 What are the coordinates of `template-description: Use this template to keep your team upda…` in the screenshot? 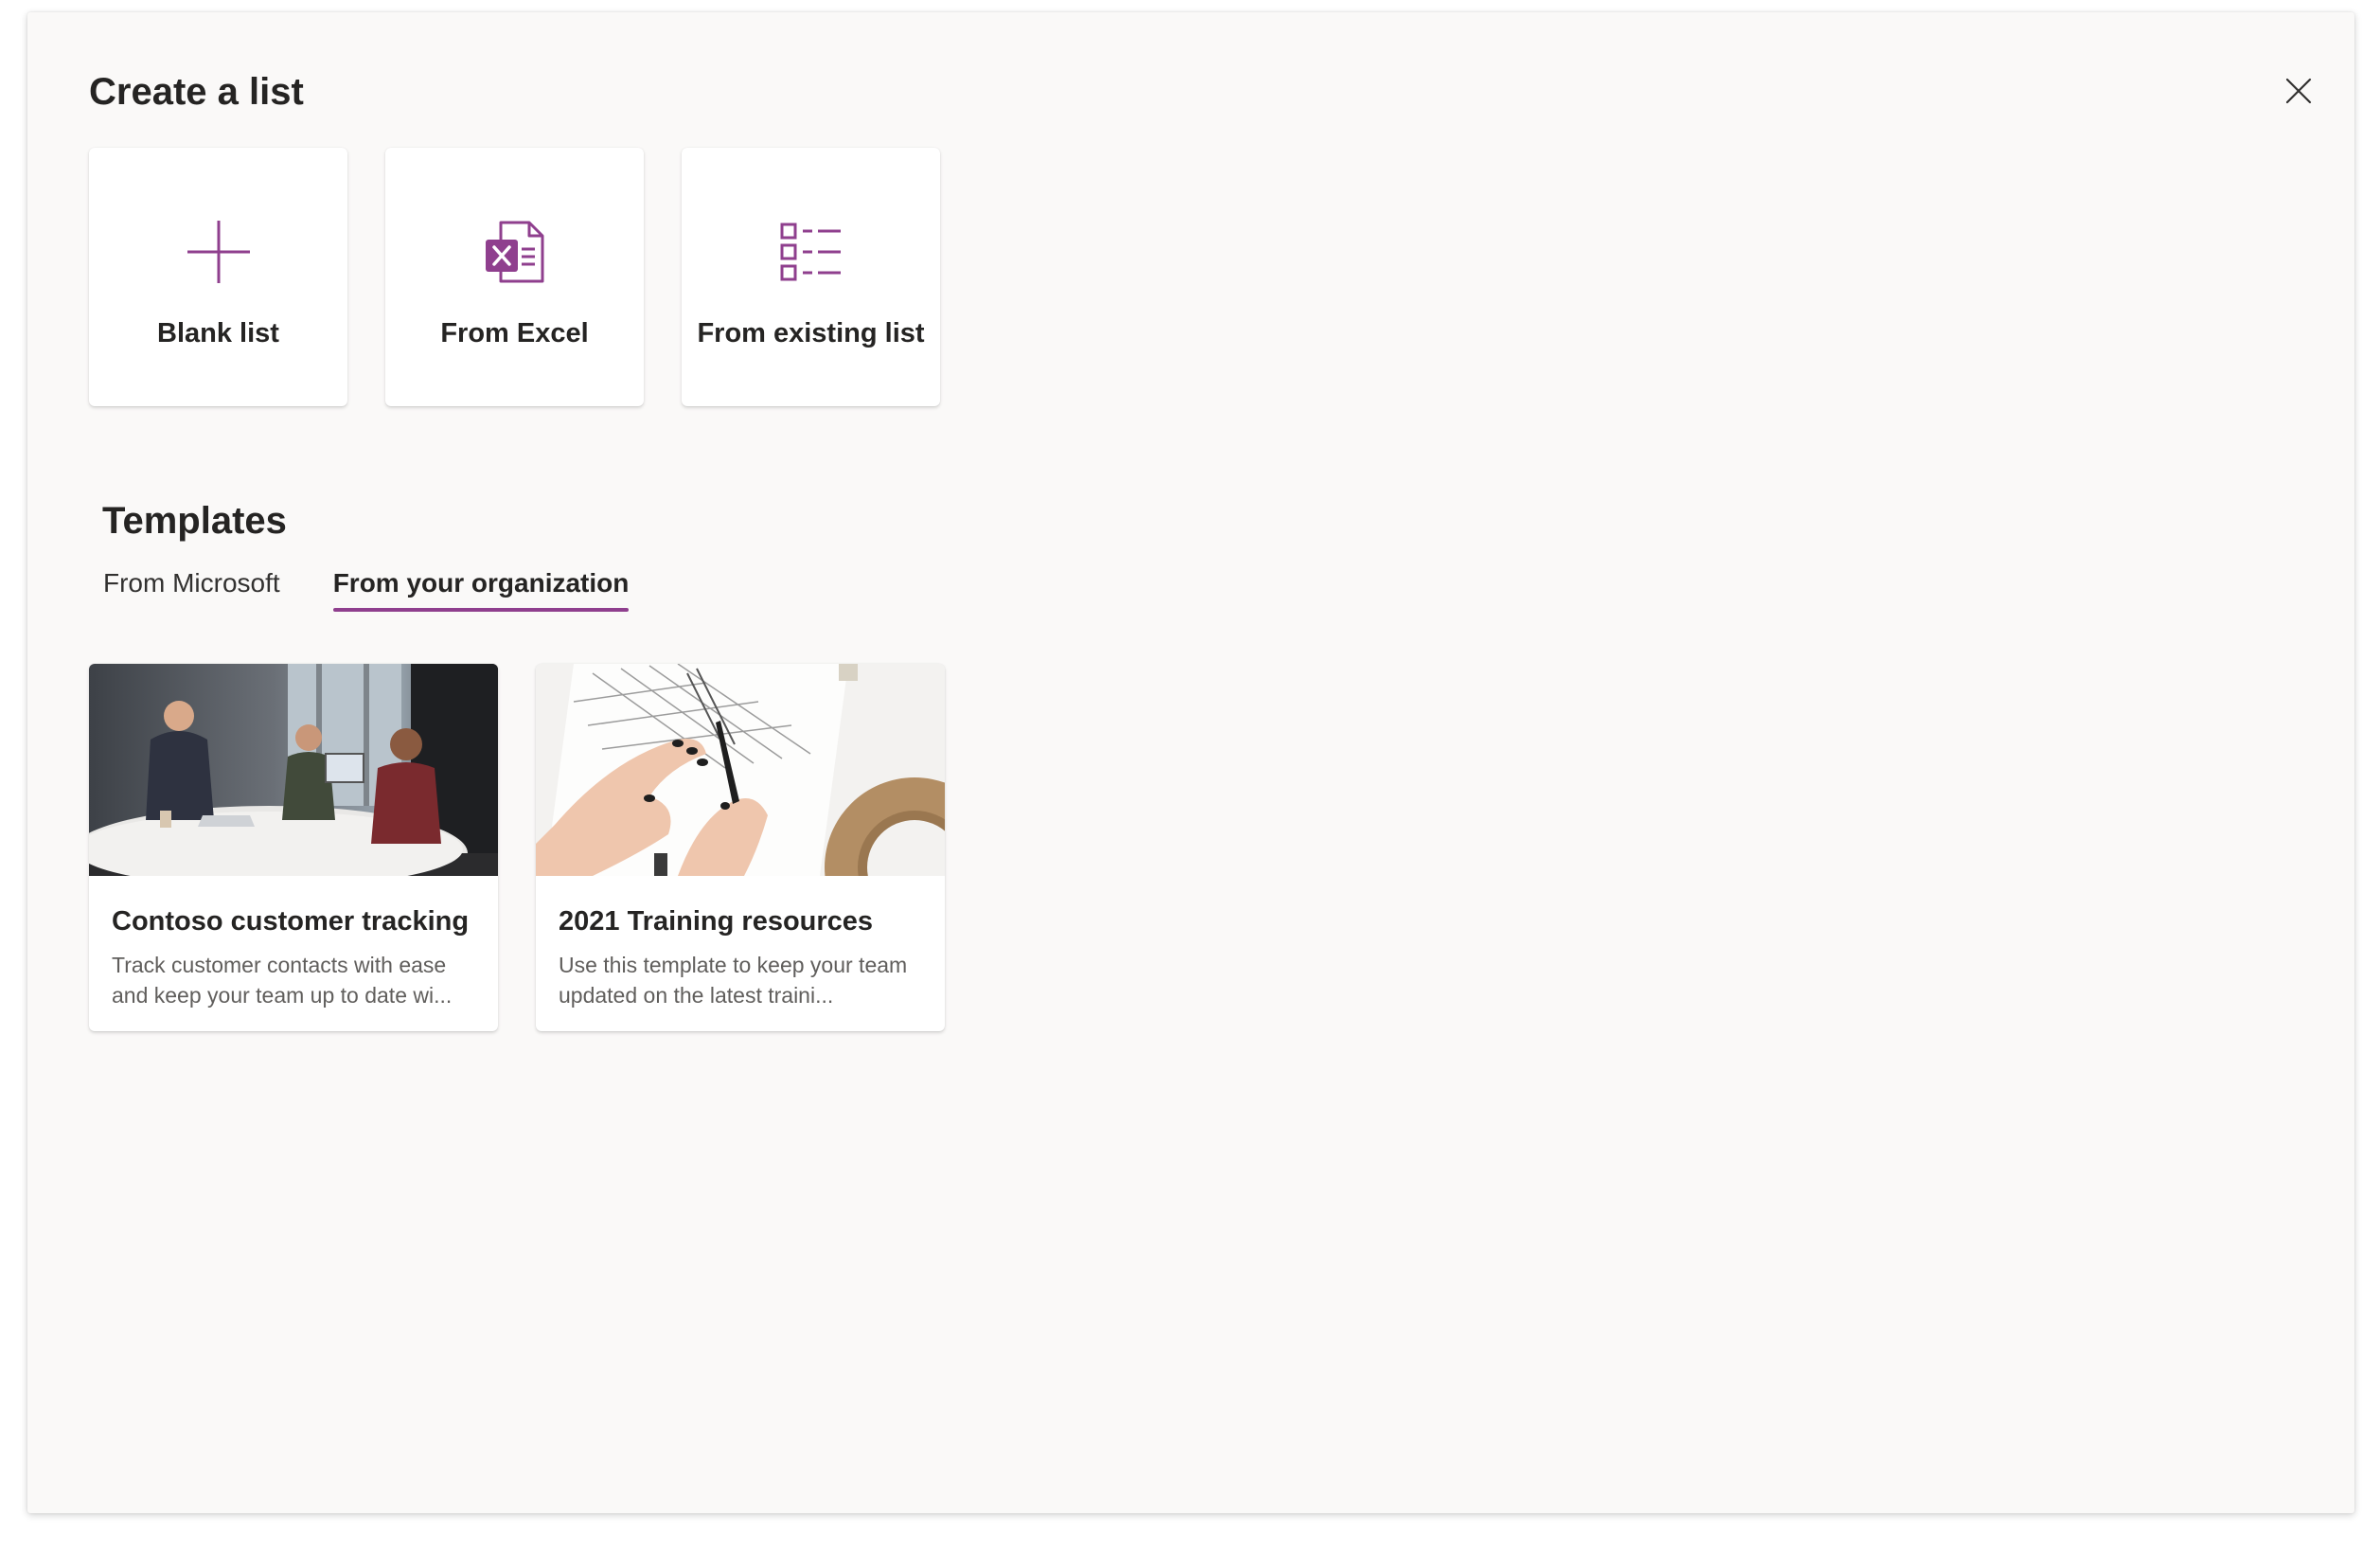 It's located at (733, 980).